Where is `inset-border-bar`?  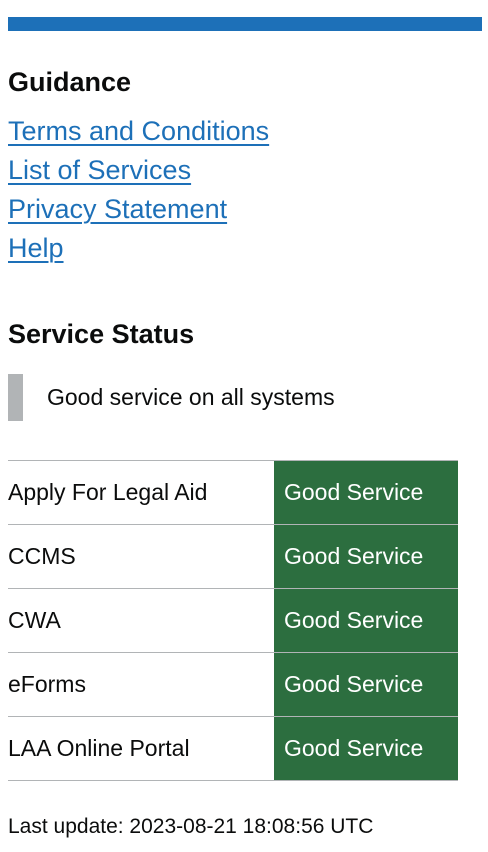 inset-border-bar is located at coordinates (15, 397).